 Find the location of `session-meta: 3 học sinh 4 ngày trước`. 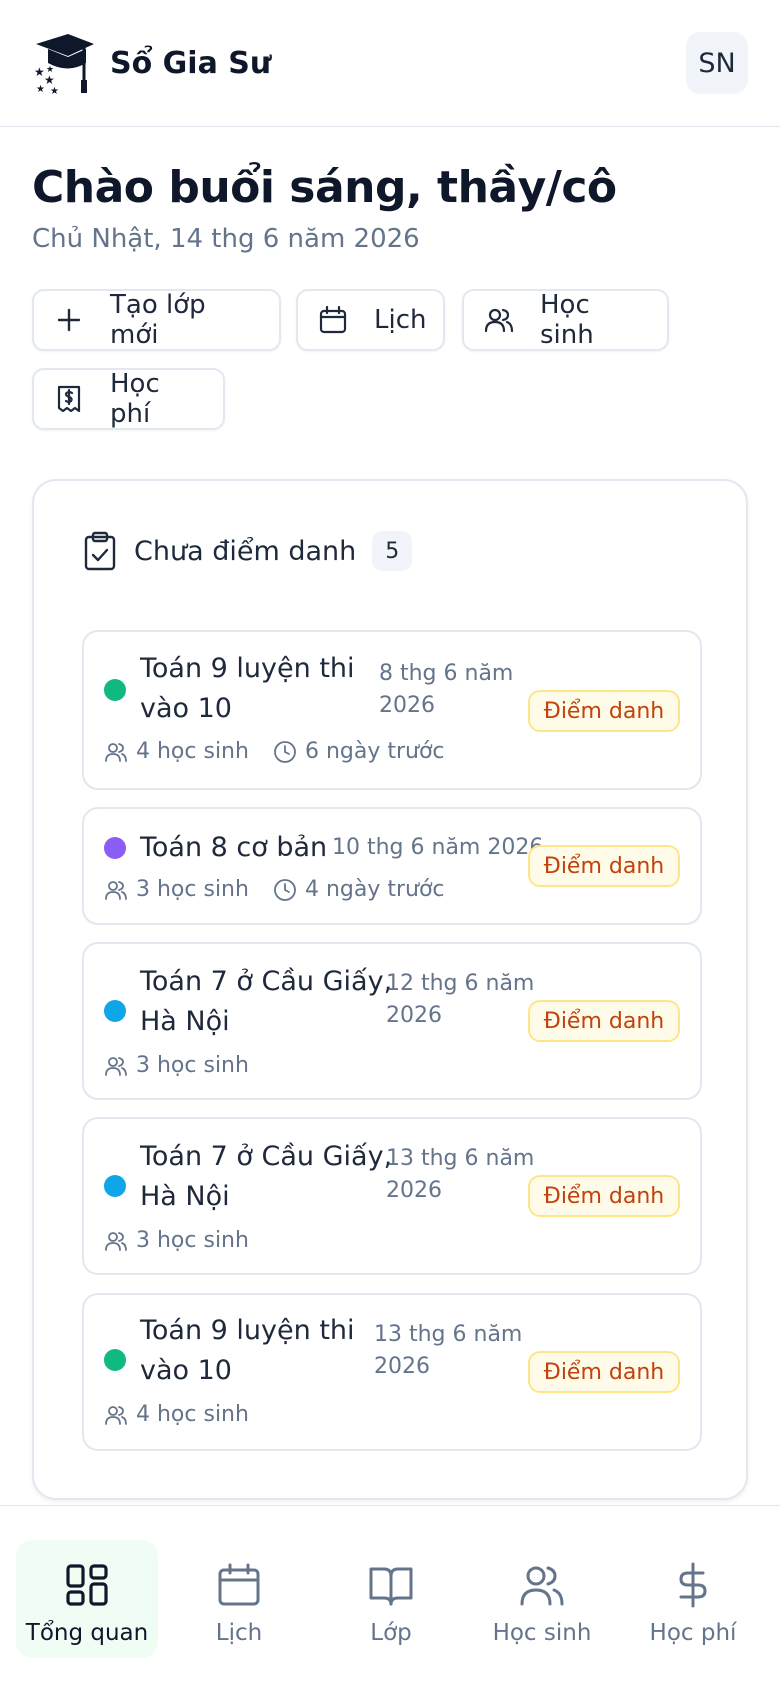

session-meta: 3 học sinh 4 ngày trước is located at coordinates (274, 889).